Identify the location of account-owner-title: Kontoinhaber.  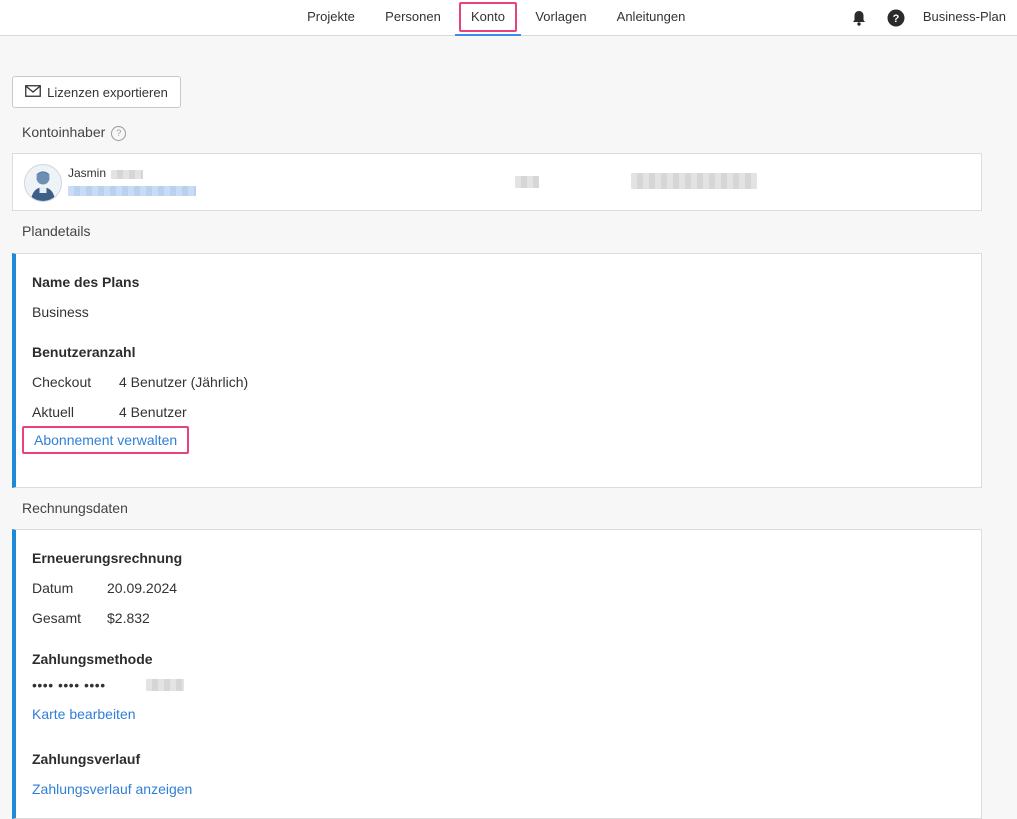
(64, 132).